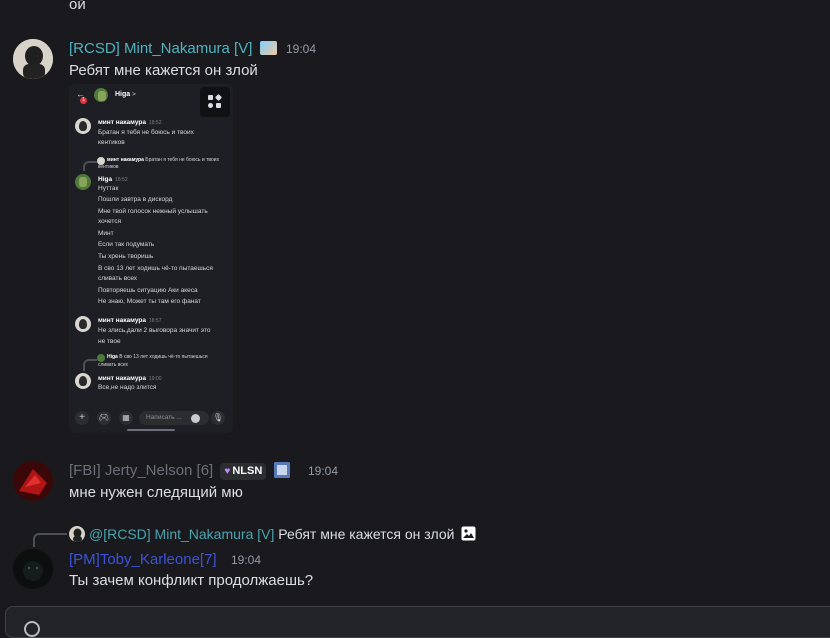 This screenshot has width=830, height=638. Describe the element at coordinates (126, 256) in the screenshot. I see `chat-line: Ты хрень творишь` at that location.